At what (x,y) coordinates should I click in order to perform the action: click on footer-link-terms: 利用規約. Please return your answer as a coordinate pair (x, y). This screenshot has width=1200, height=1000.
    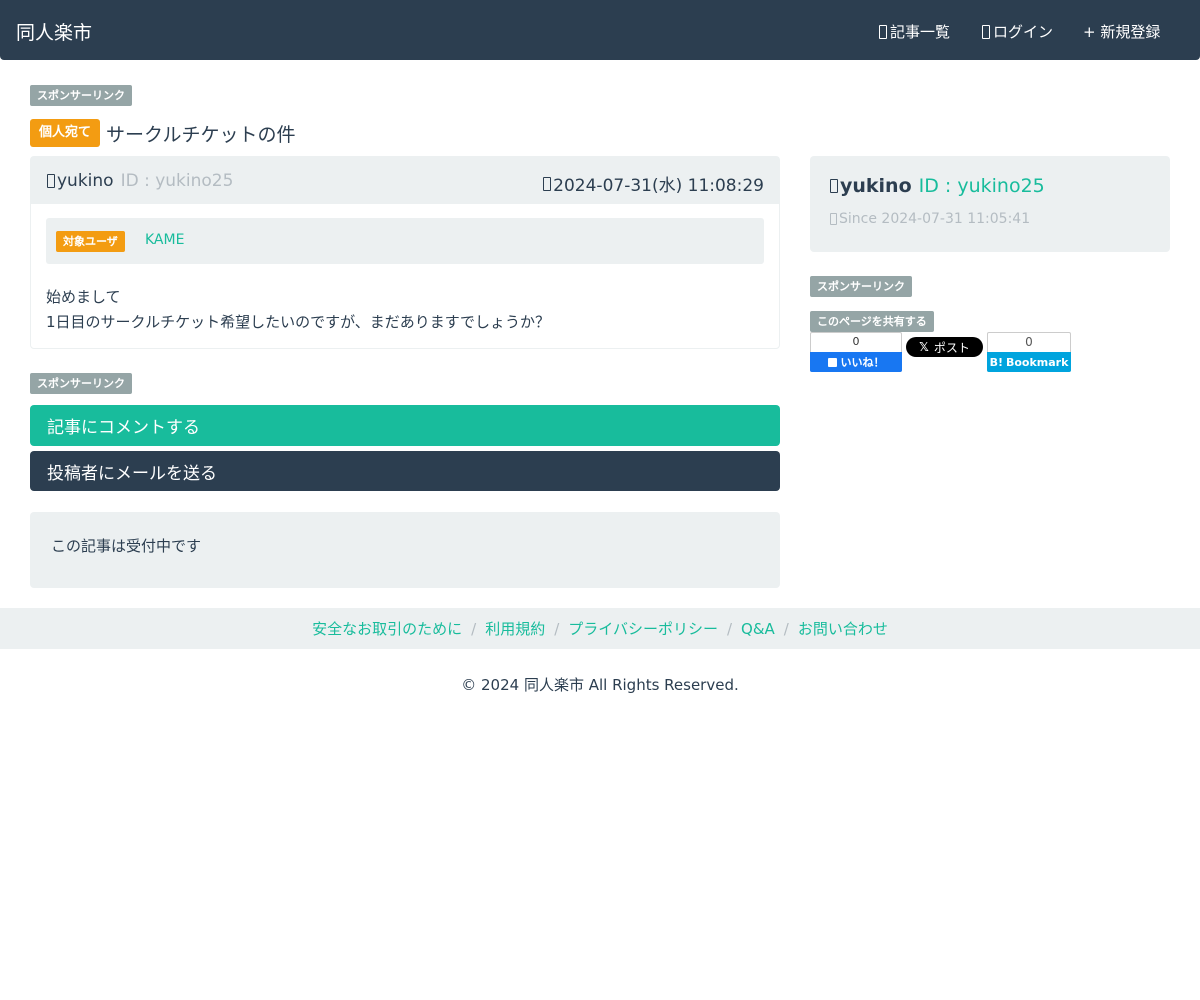
    Looking at the image, I should click on (515, 628).